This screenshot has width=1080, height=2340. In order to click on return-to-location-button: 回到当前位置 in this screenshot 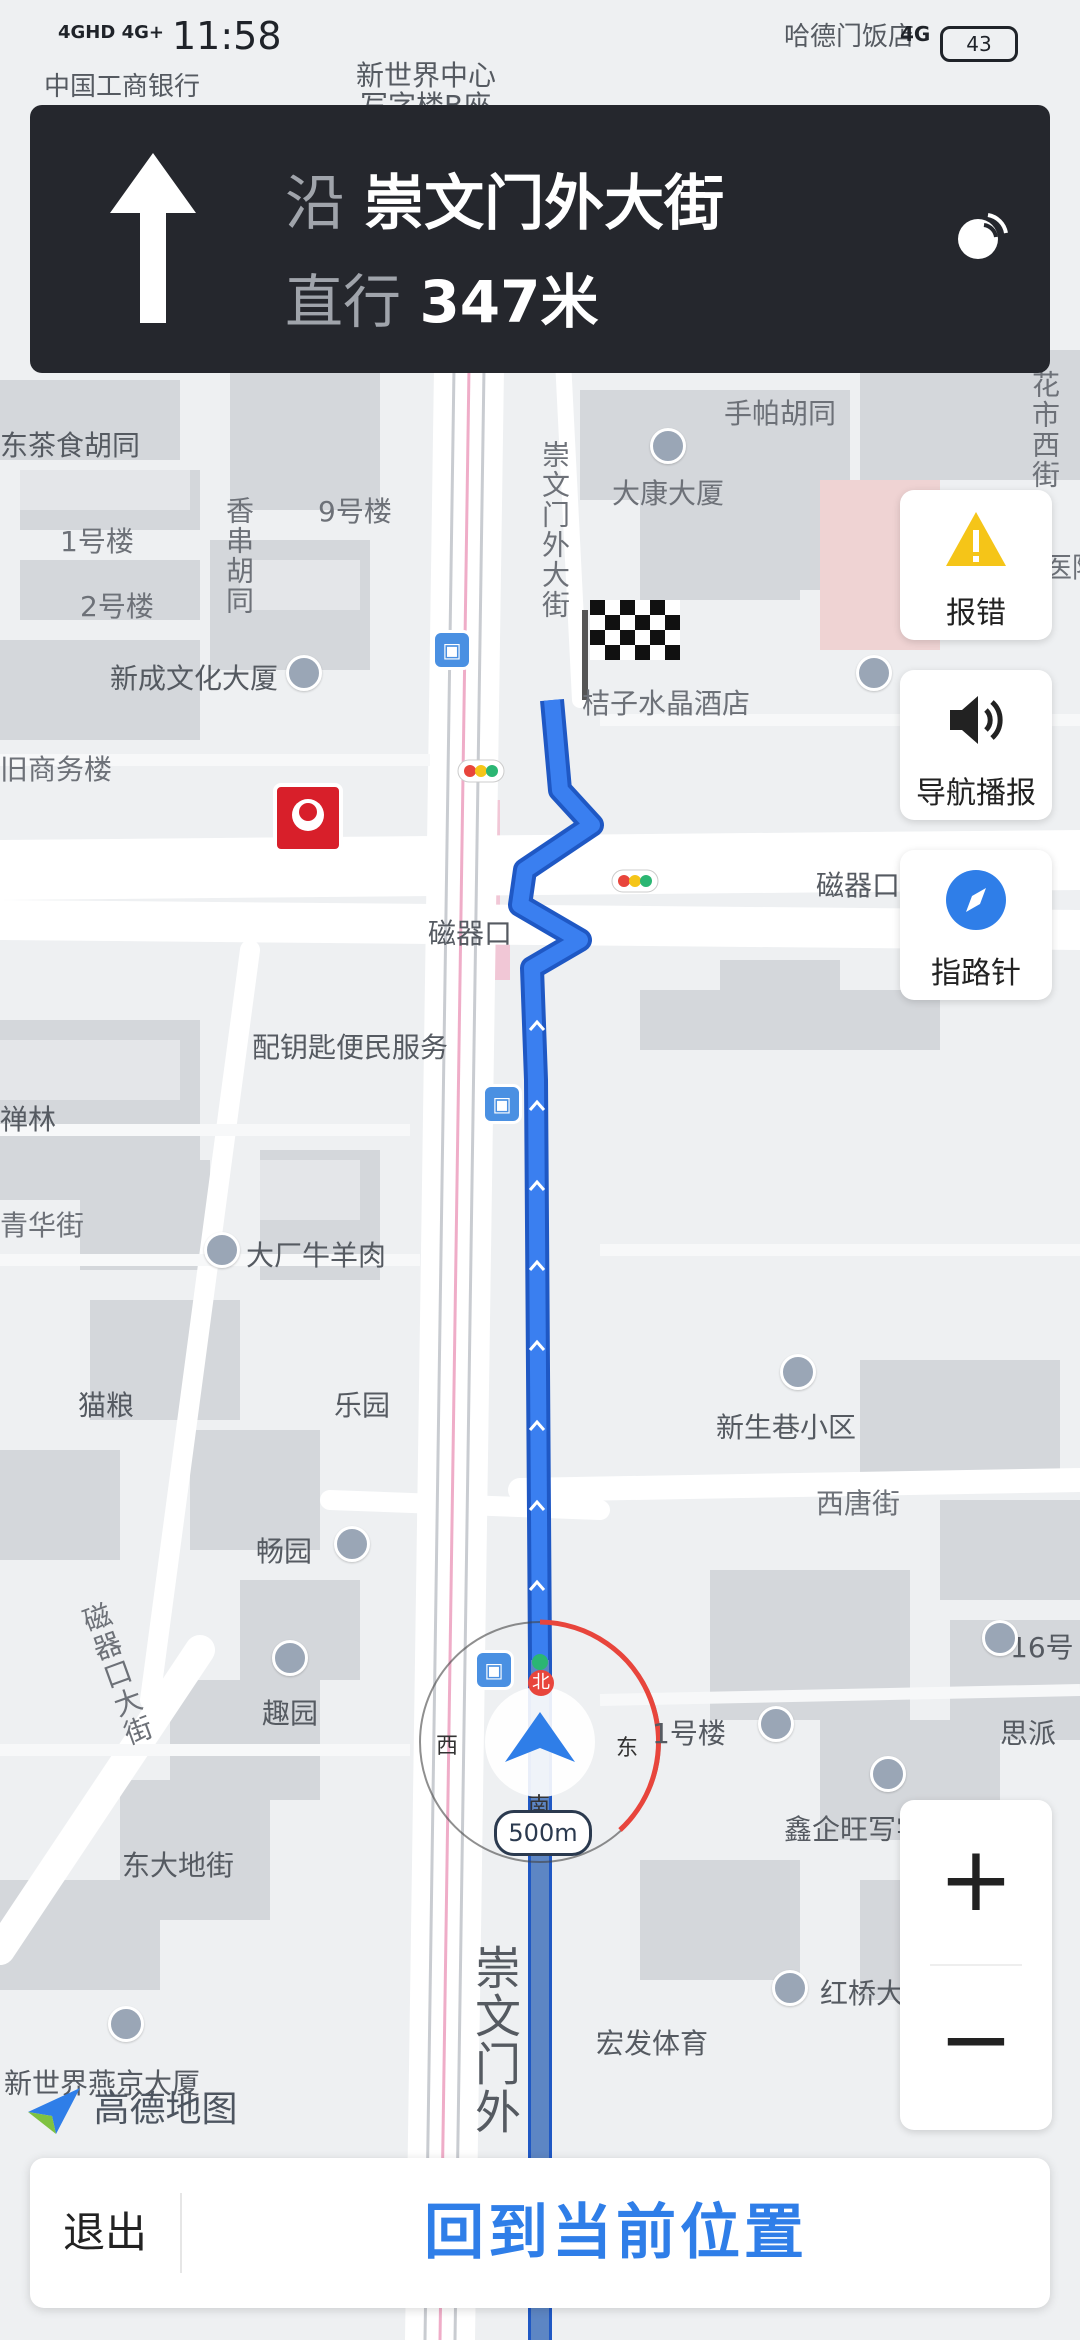, I will do `click(616, 2233)`.